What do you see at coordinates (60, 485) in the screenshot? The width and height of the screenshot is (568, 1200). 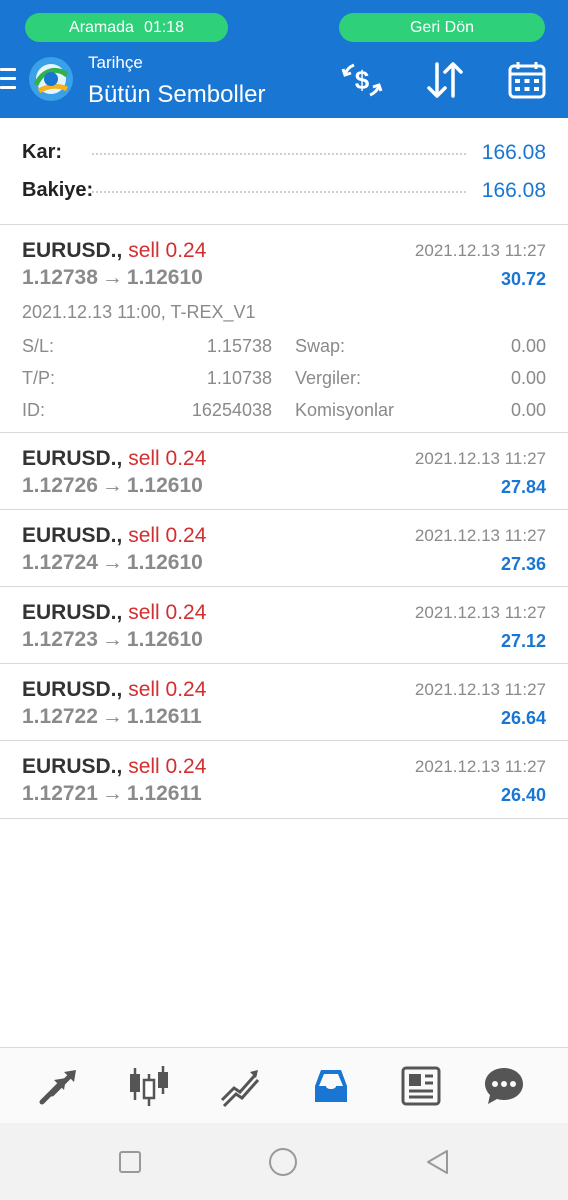 I see `open-price: 1.12726` at bounding box center [60, 485].